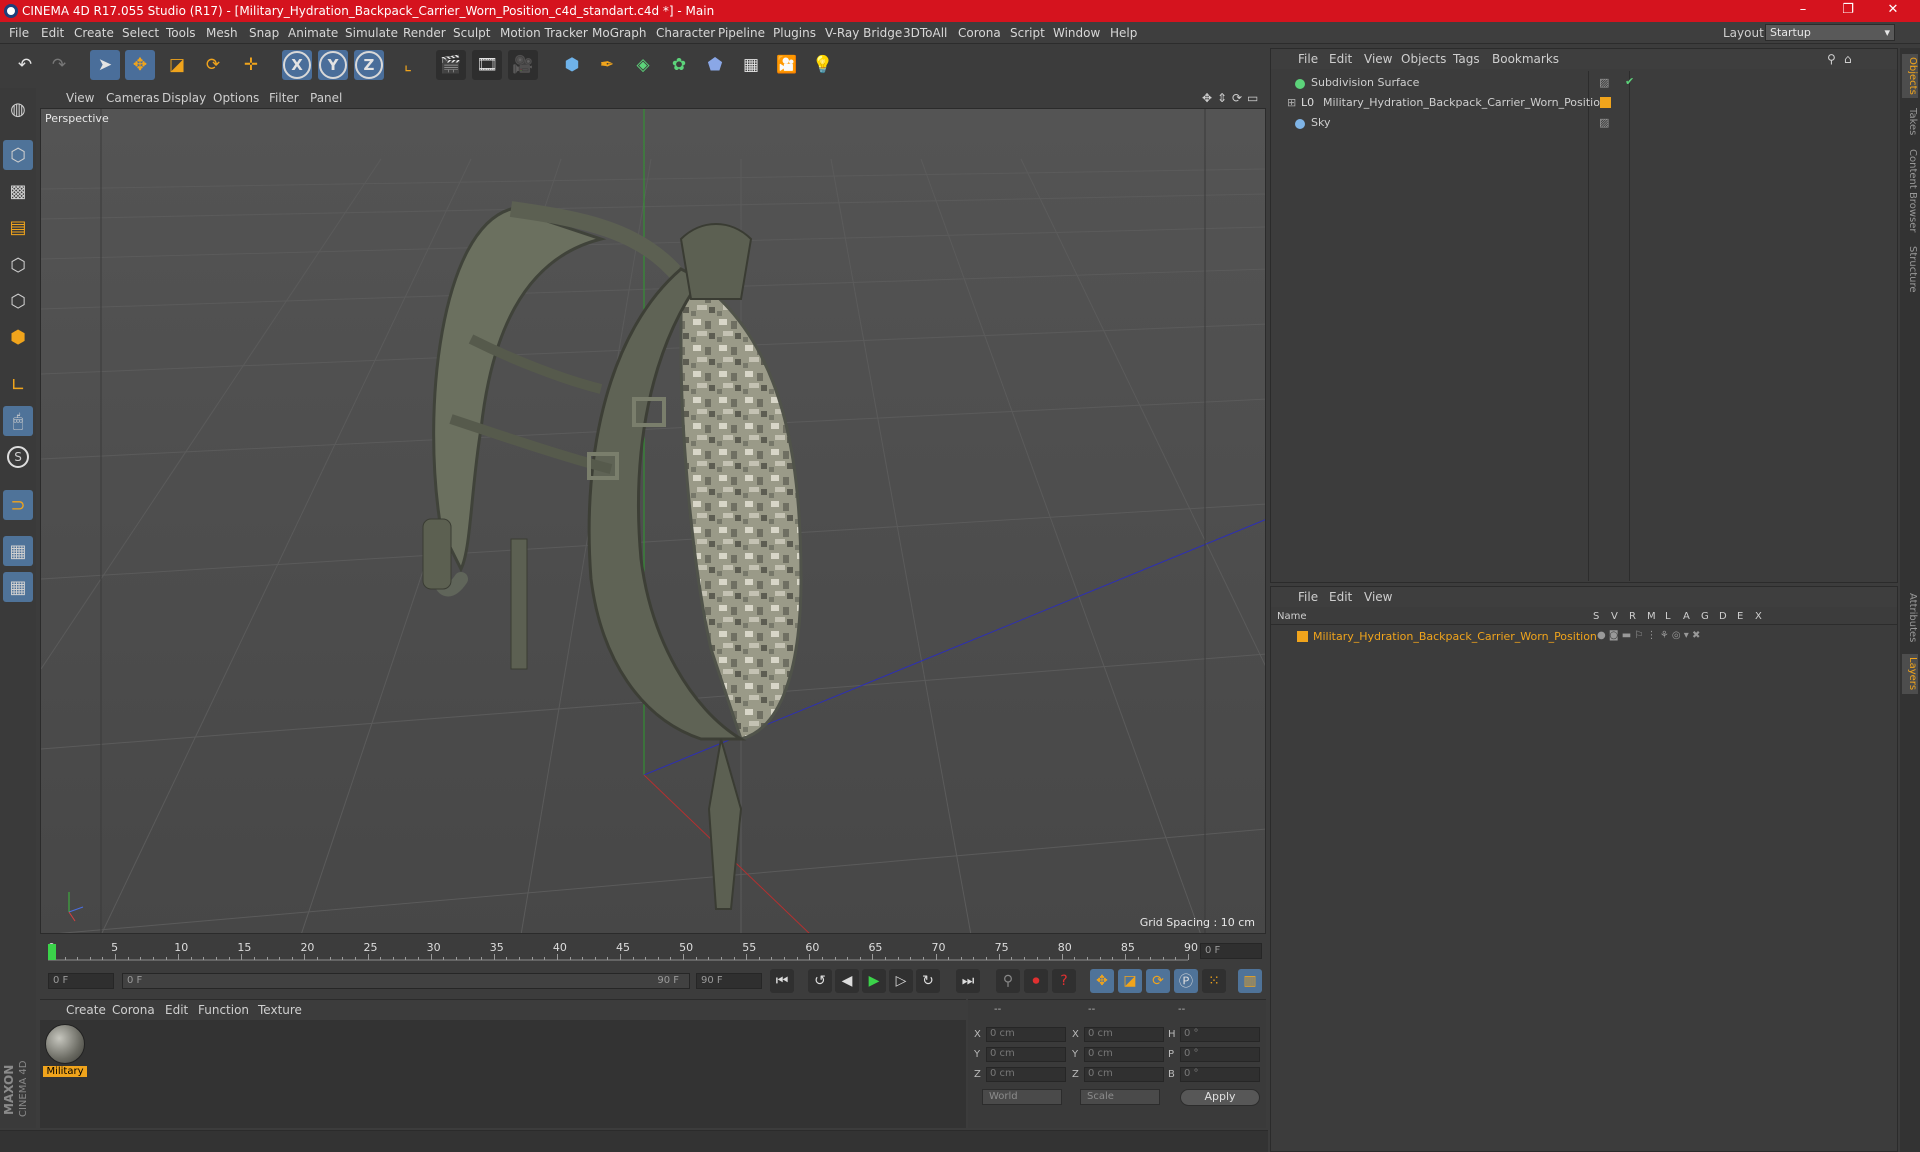 The image size is (1920, 1152). Describe the element at coordinates (782, 981) in the screenshot. I see `go-to-start-button: ⏮` at that location.